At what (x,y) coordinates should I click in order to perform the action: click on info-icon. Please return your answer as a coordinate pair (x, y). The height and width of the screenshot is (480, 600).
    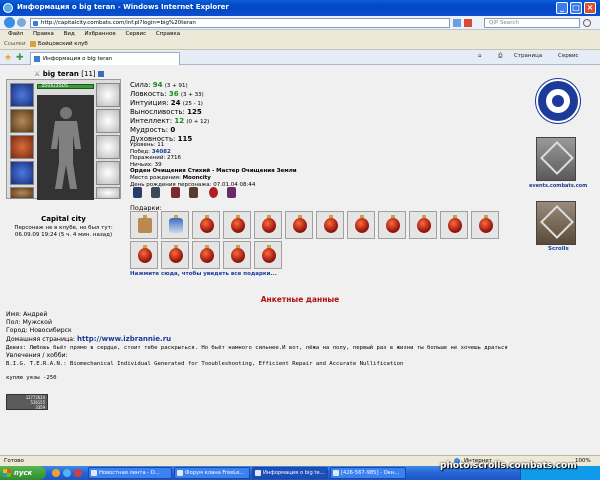
    Looking at the image, I should click on (101, 74).